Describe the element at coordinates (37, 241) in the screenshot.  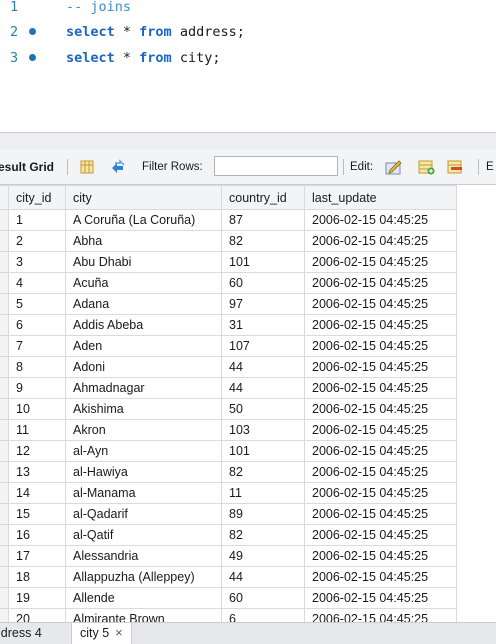
I see `cell-city-id: 2` at that location.